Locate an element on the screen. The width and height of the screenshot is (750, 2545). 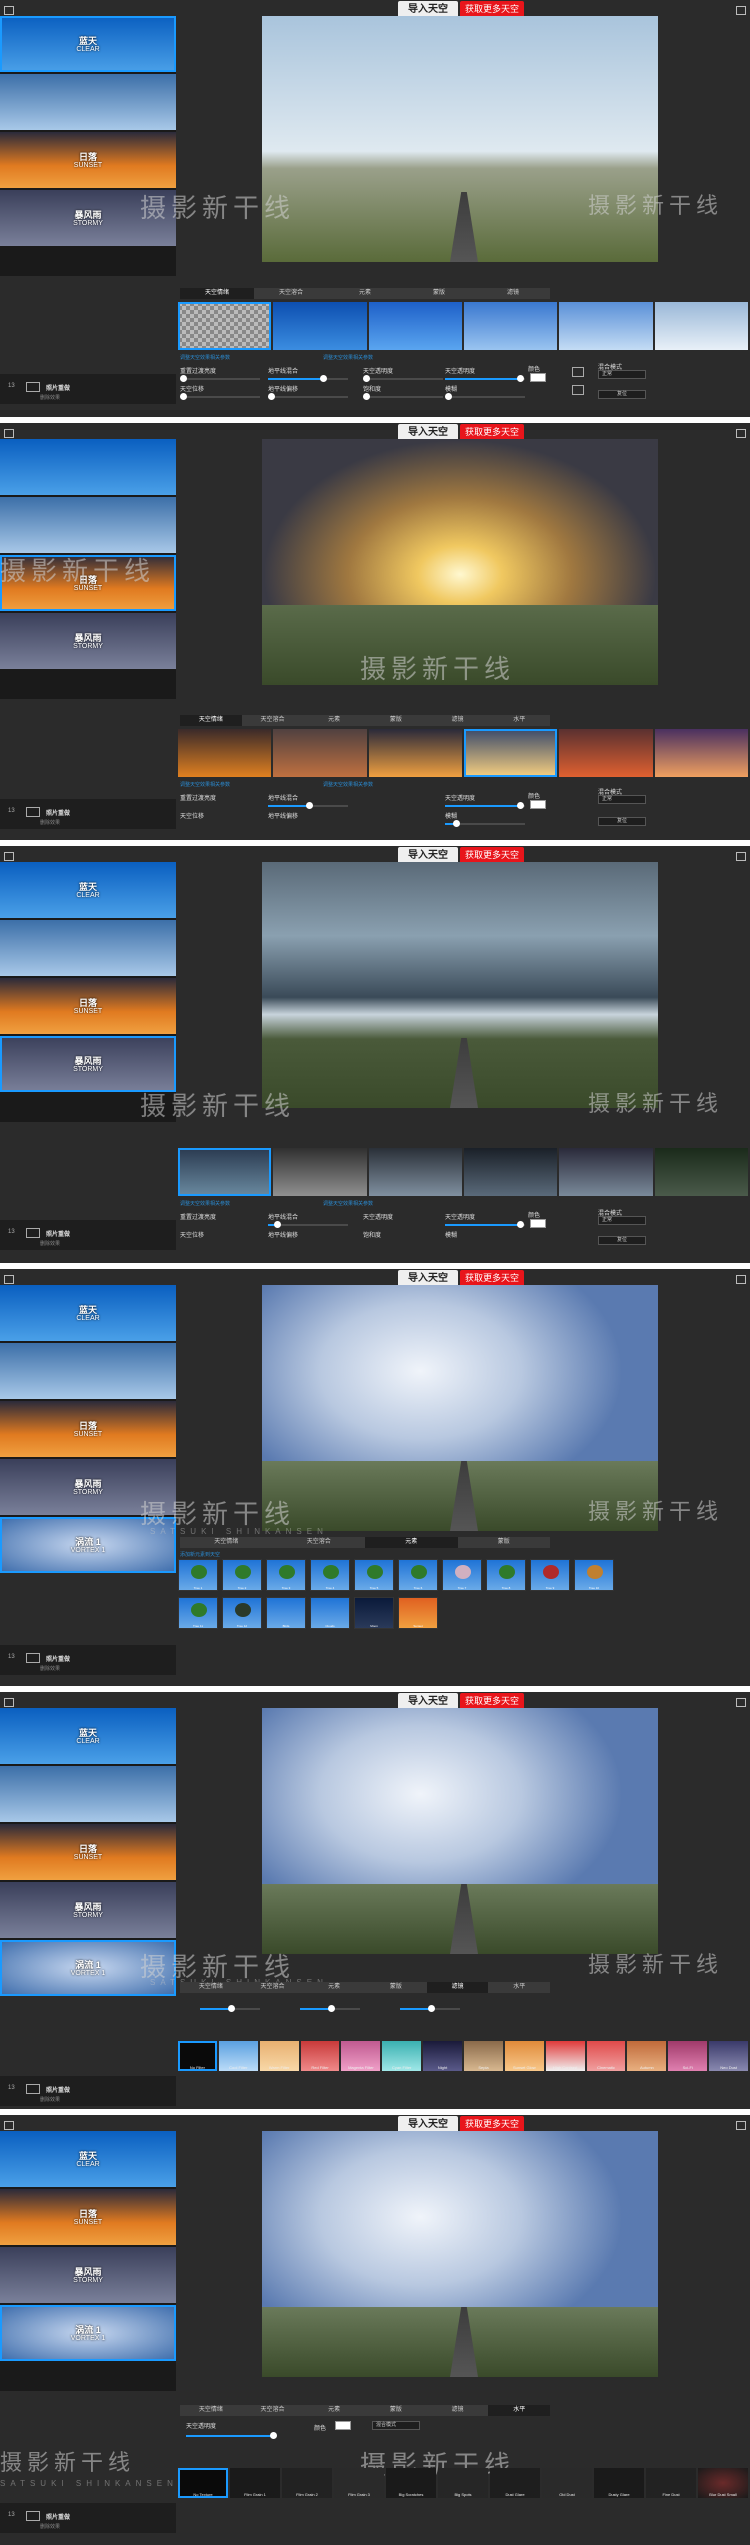
texture-dust-glare: Dust Glare is located at coordinates (515, 2483).